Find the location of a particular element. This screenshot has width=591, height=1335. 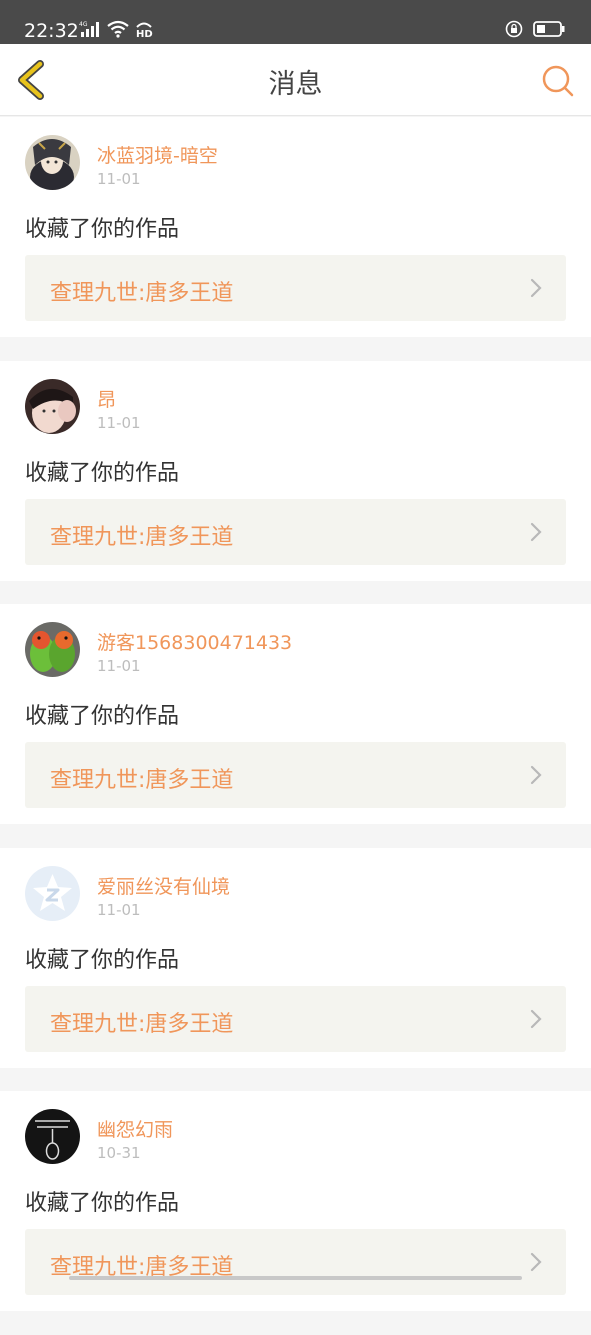

search-icon is located at coordinates (558, 81).